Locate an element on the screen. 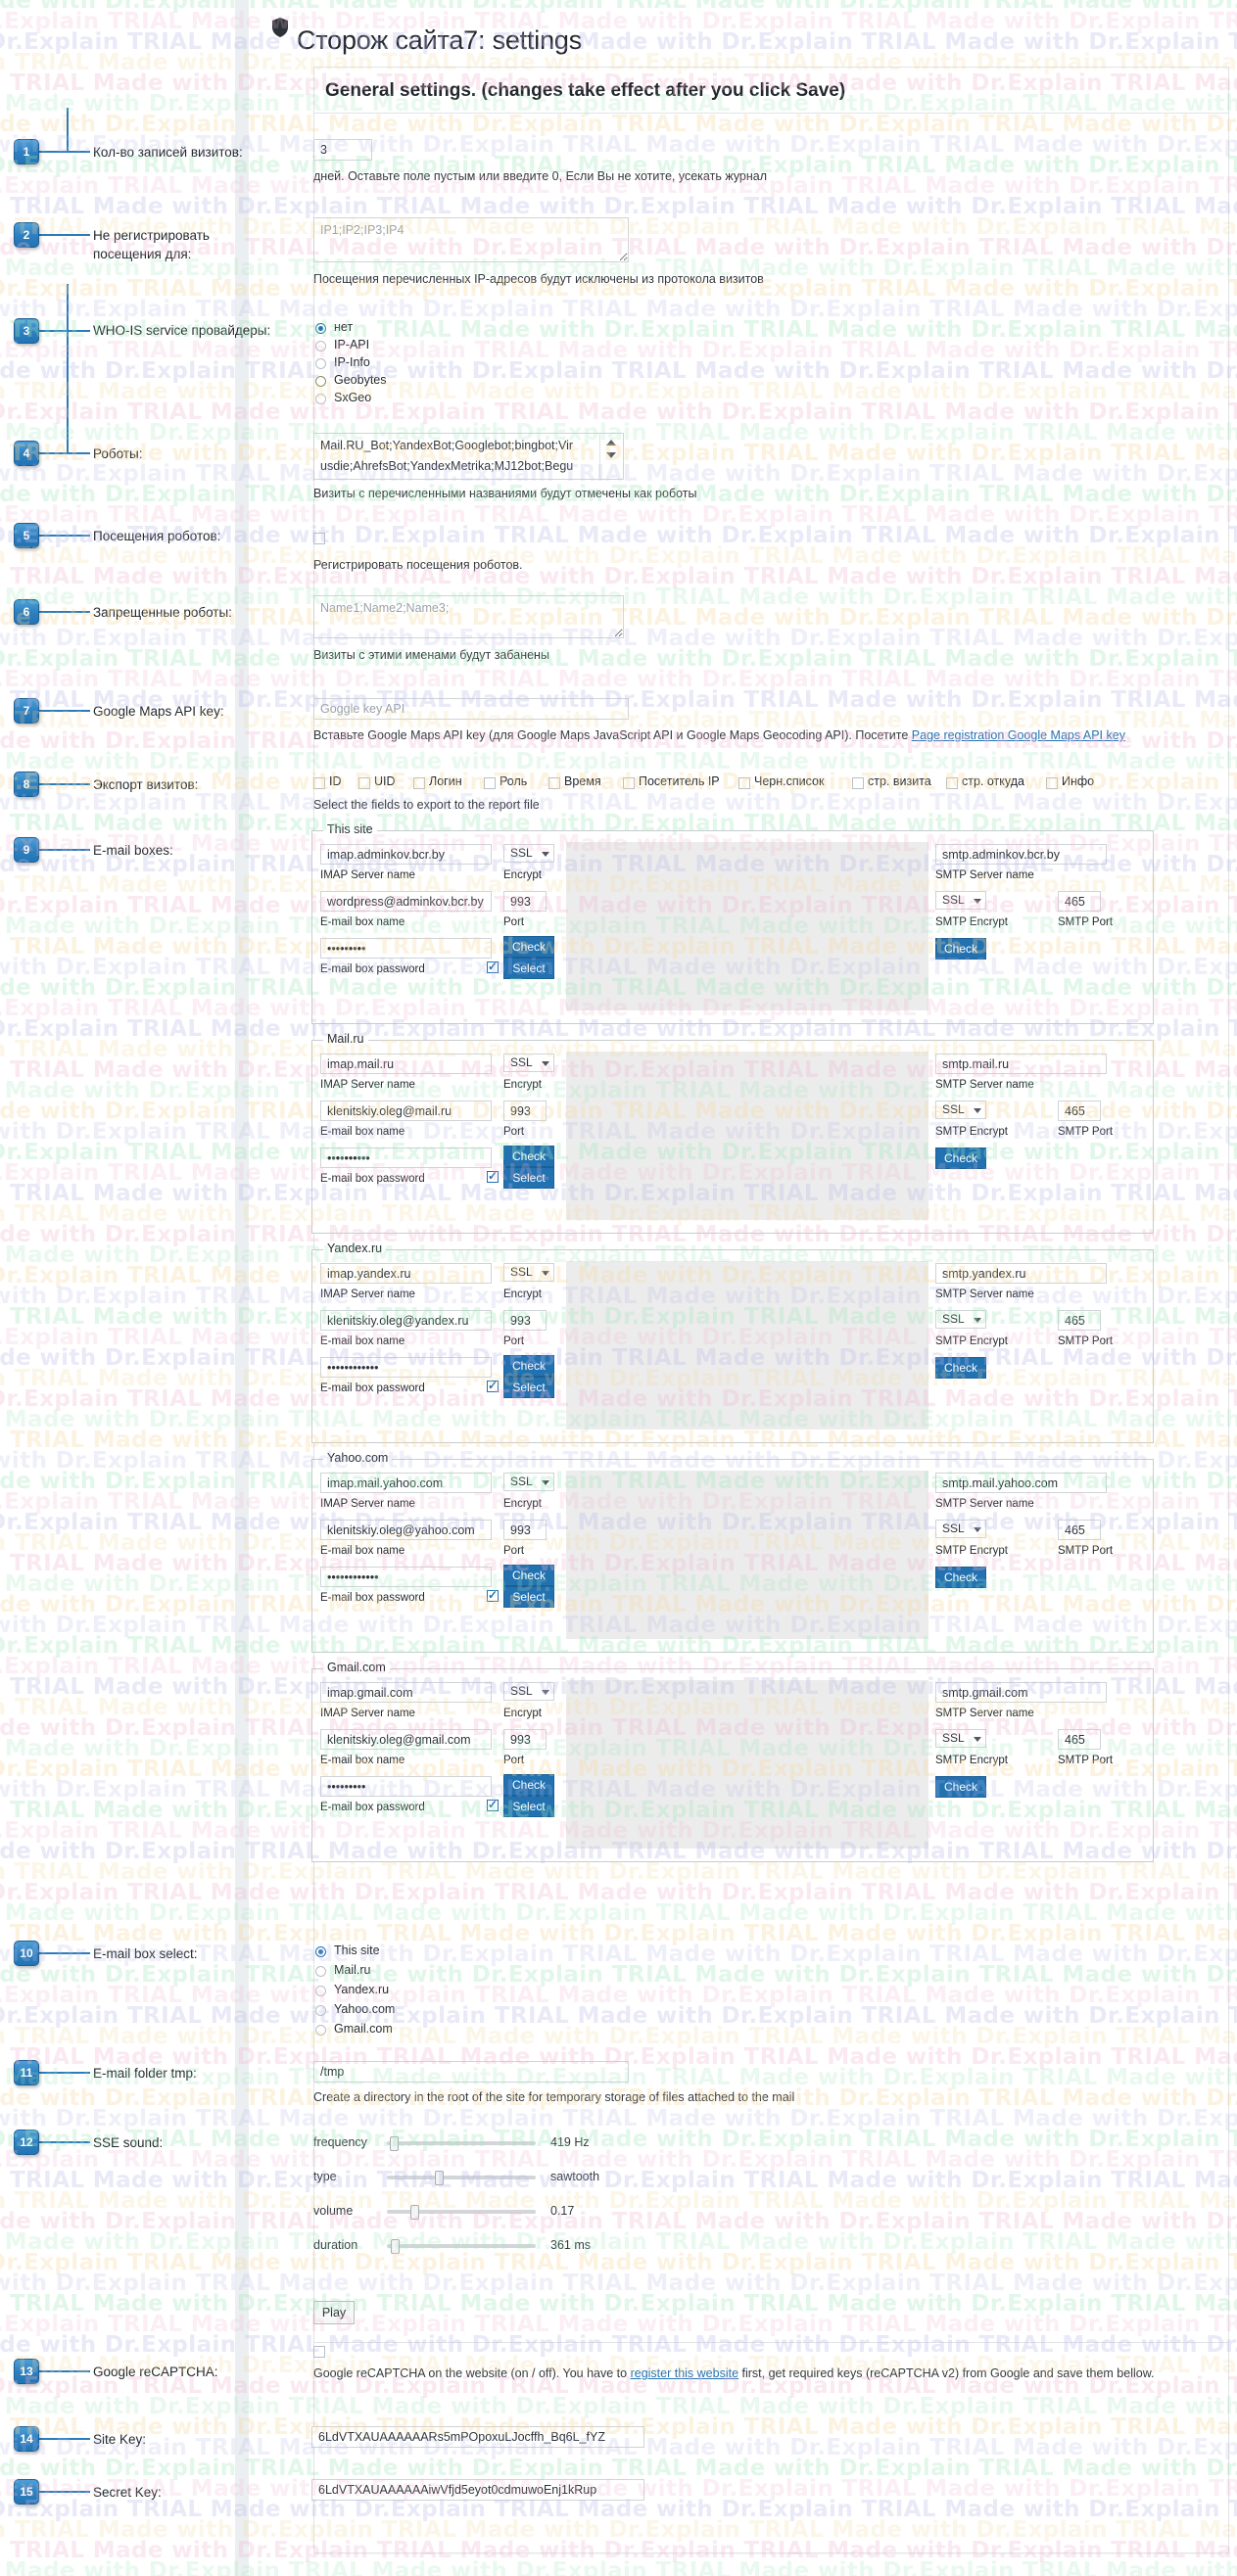 The height and width of the screenshot is (2576, 1237). play-button: Play is located at coordinates (334, 2312).